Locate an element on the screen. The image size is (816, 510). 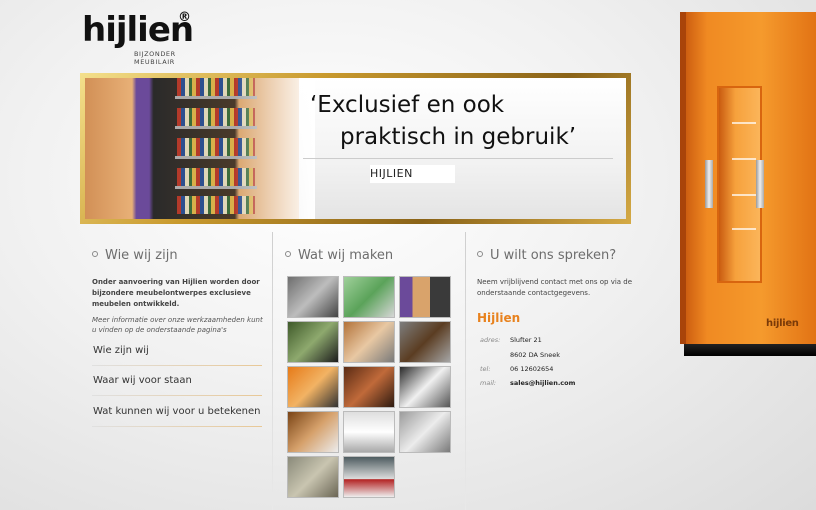
contact-company-name: Hijlien is located at coordinates (499, 318).